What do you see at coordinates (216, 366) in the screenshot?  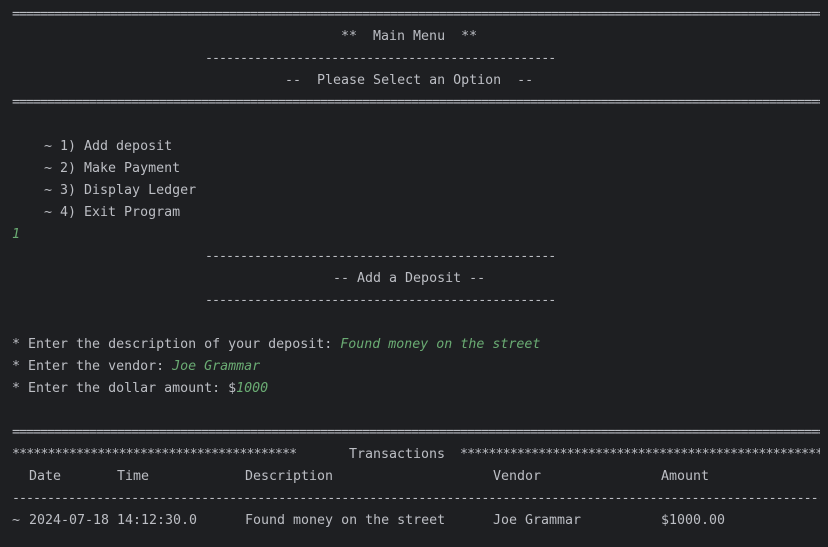 I see `vendor-input-value: Joe Grammar` at bounding box center [216, 366].